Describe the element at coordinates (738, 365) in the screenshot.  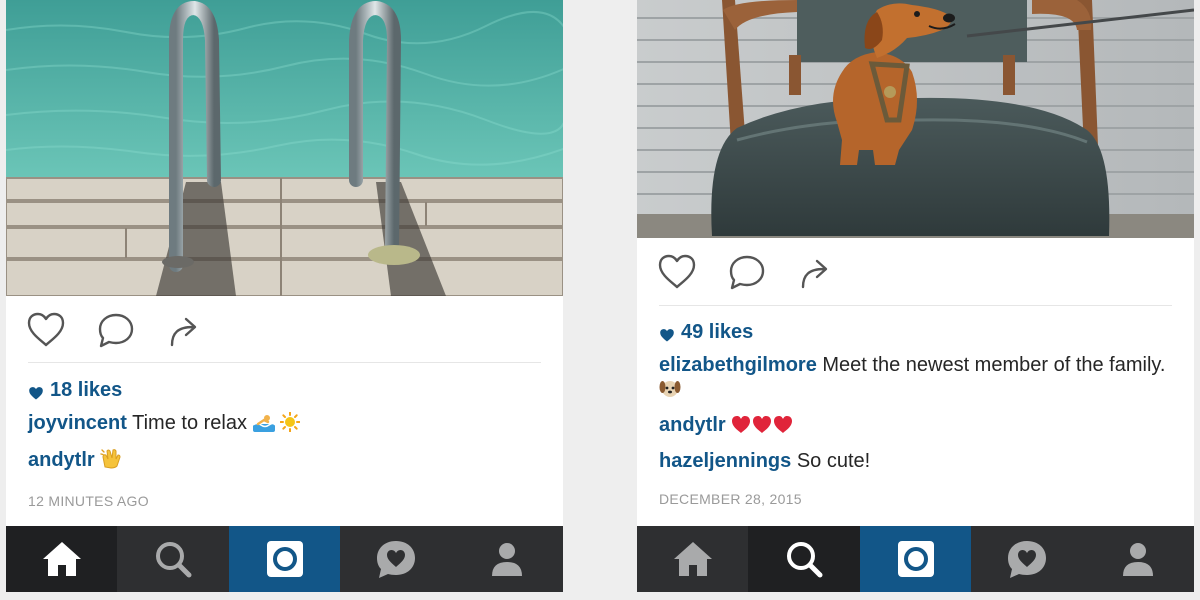
I see `caption-username: elizabethgilmore` at that location.